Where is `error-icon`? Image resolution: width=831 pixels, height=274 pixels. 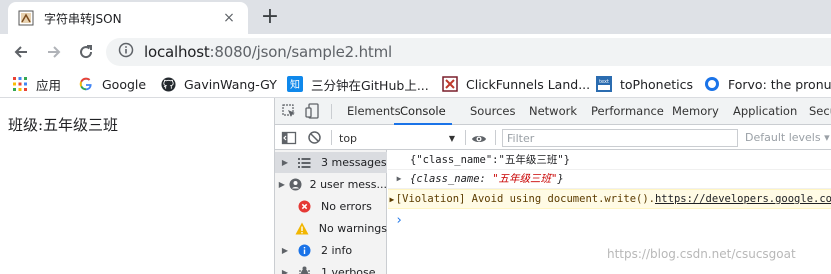
error-icon is located at coordinates (304, 207).